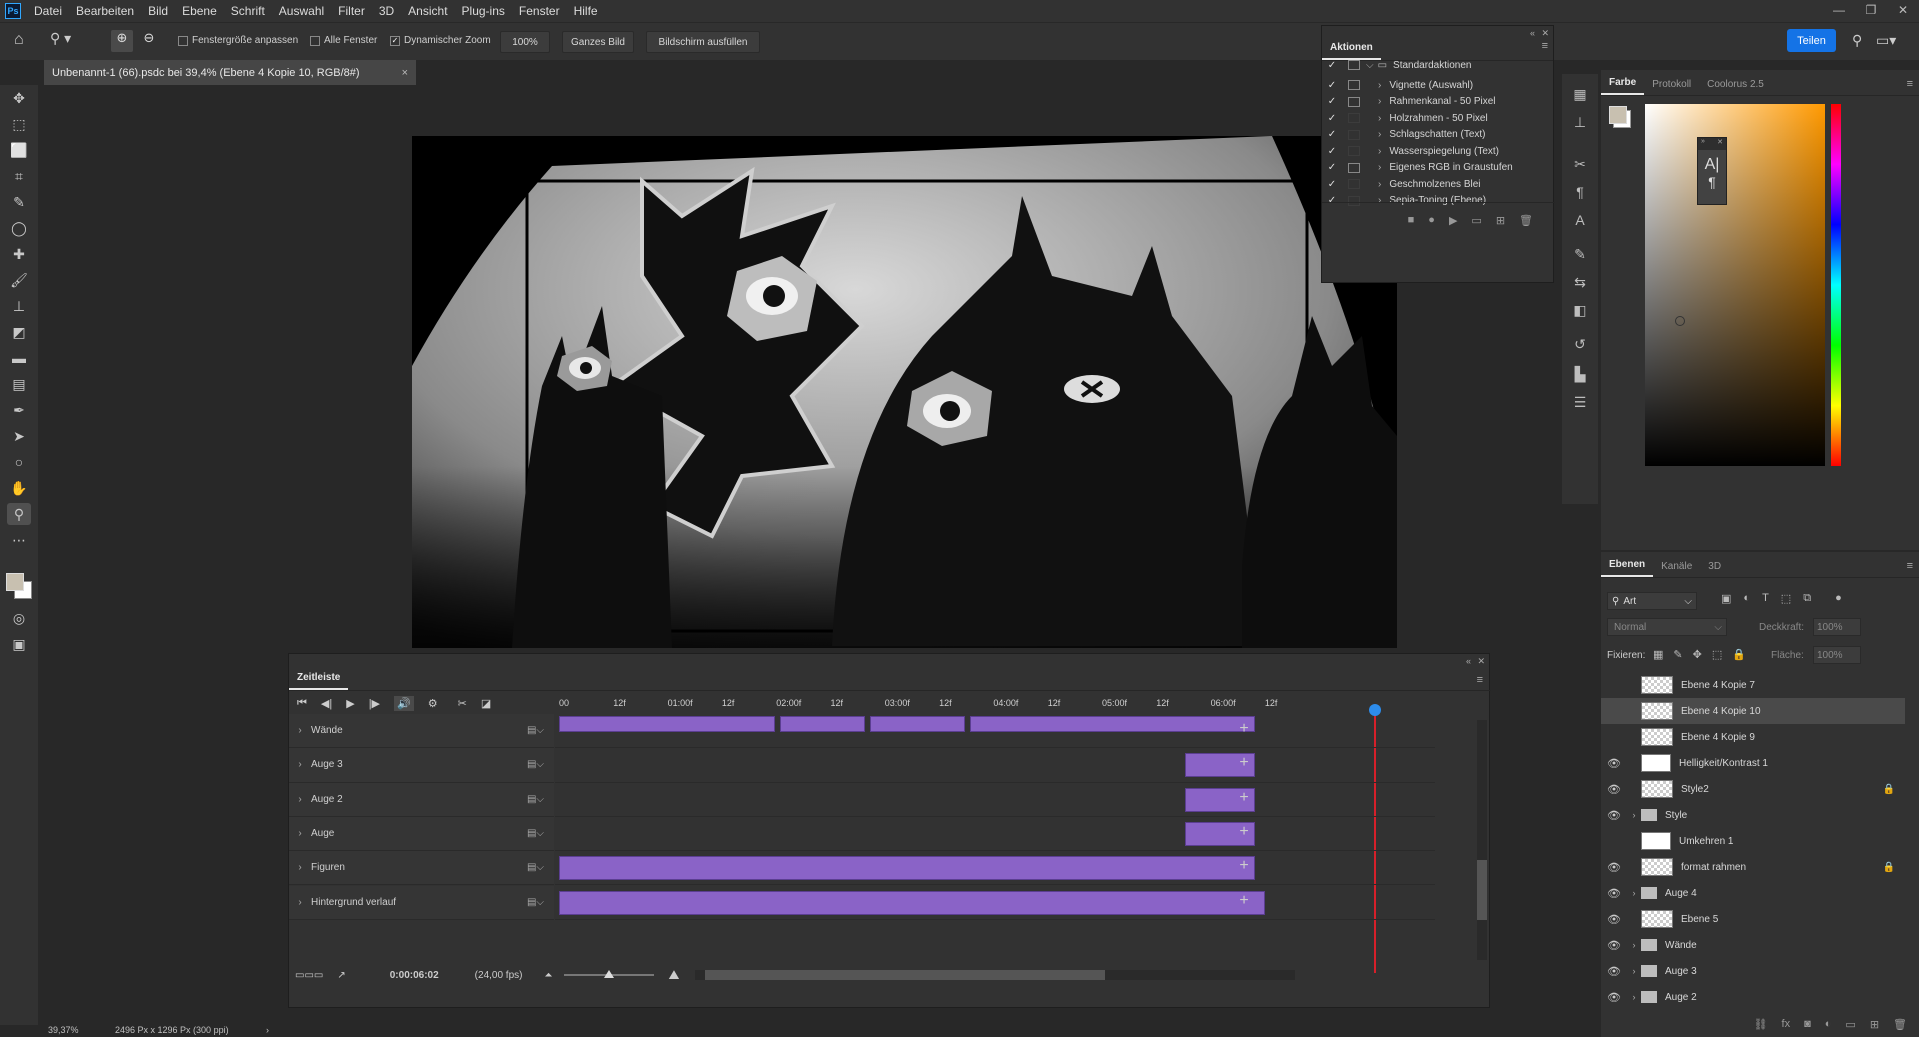 This screenshot has width=1919, height=1037. What do you see at coordinates (525, 42) in the screenshot?
I see `zoom-value-input: 100%` at bounding box center [525, 42].